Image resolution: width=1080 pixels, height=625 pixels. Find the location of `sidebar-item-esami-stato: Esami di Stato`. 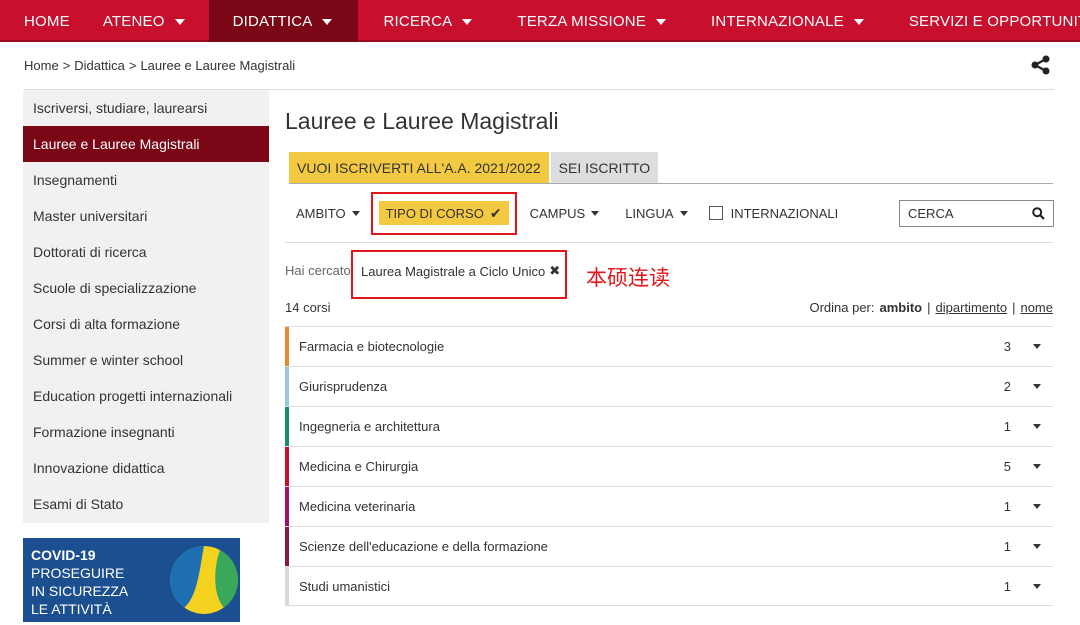

sidebar-item-esami-stato: Esami di Stato is located at coordinates (146, 504).